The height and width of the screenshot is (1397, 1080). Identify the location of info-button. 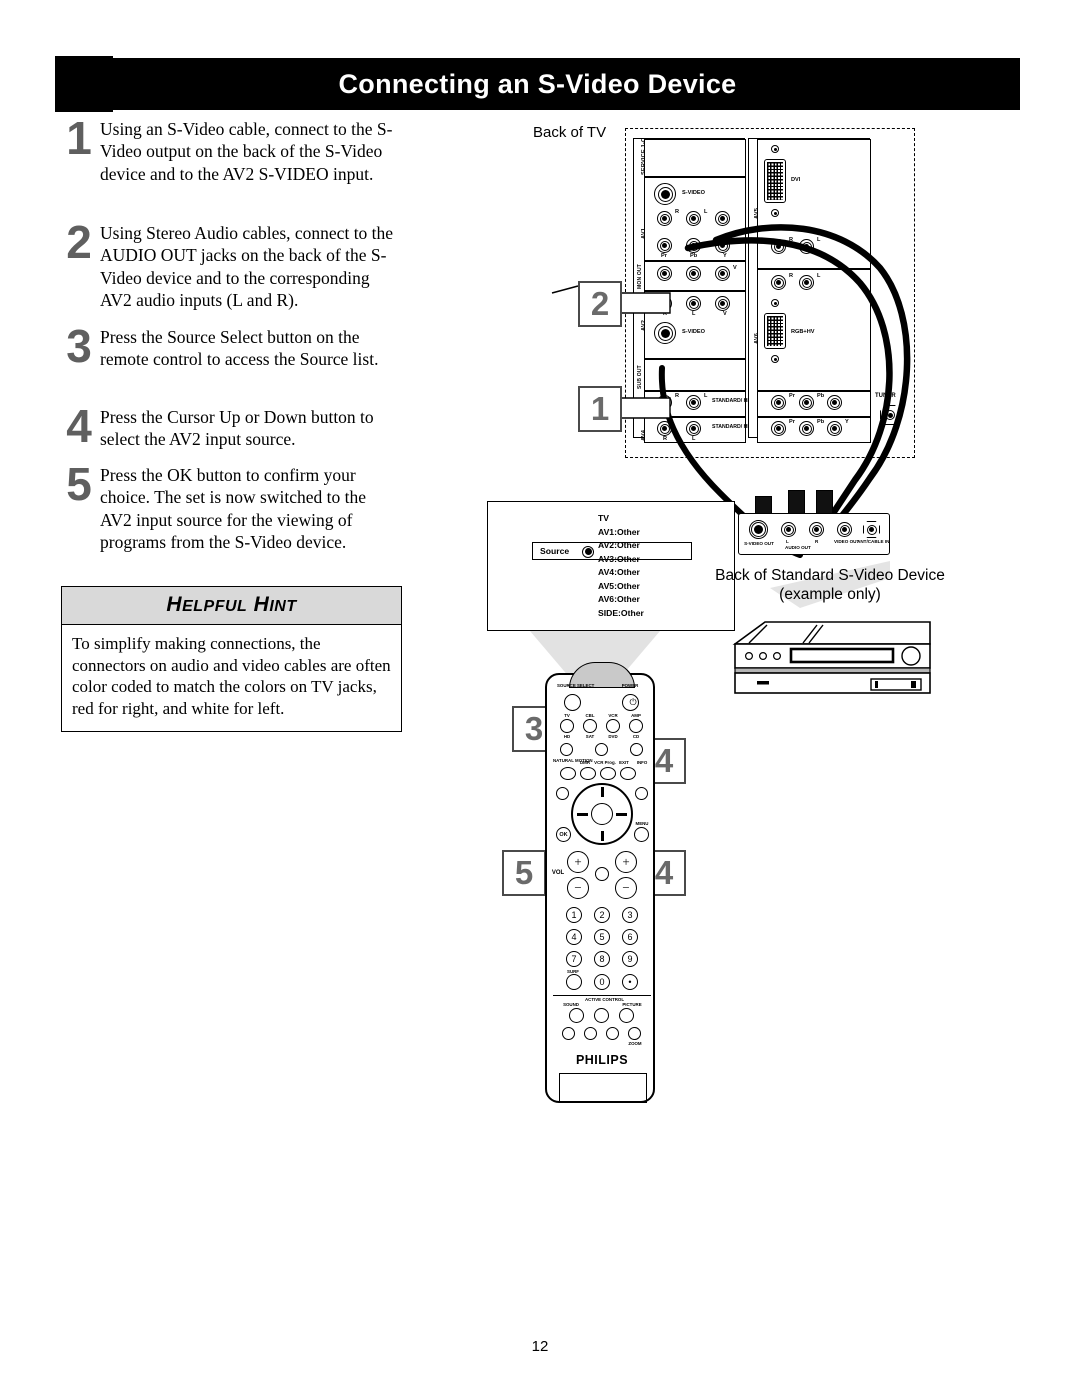
(636, 749).